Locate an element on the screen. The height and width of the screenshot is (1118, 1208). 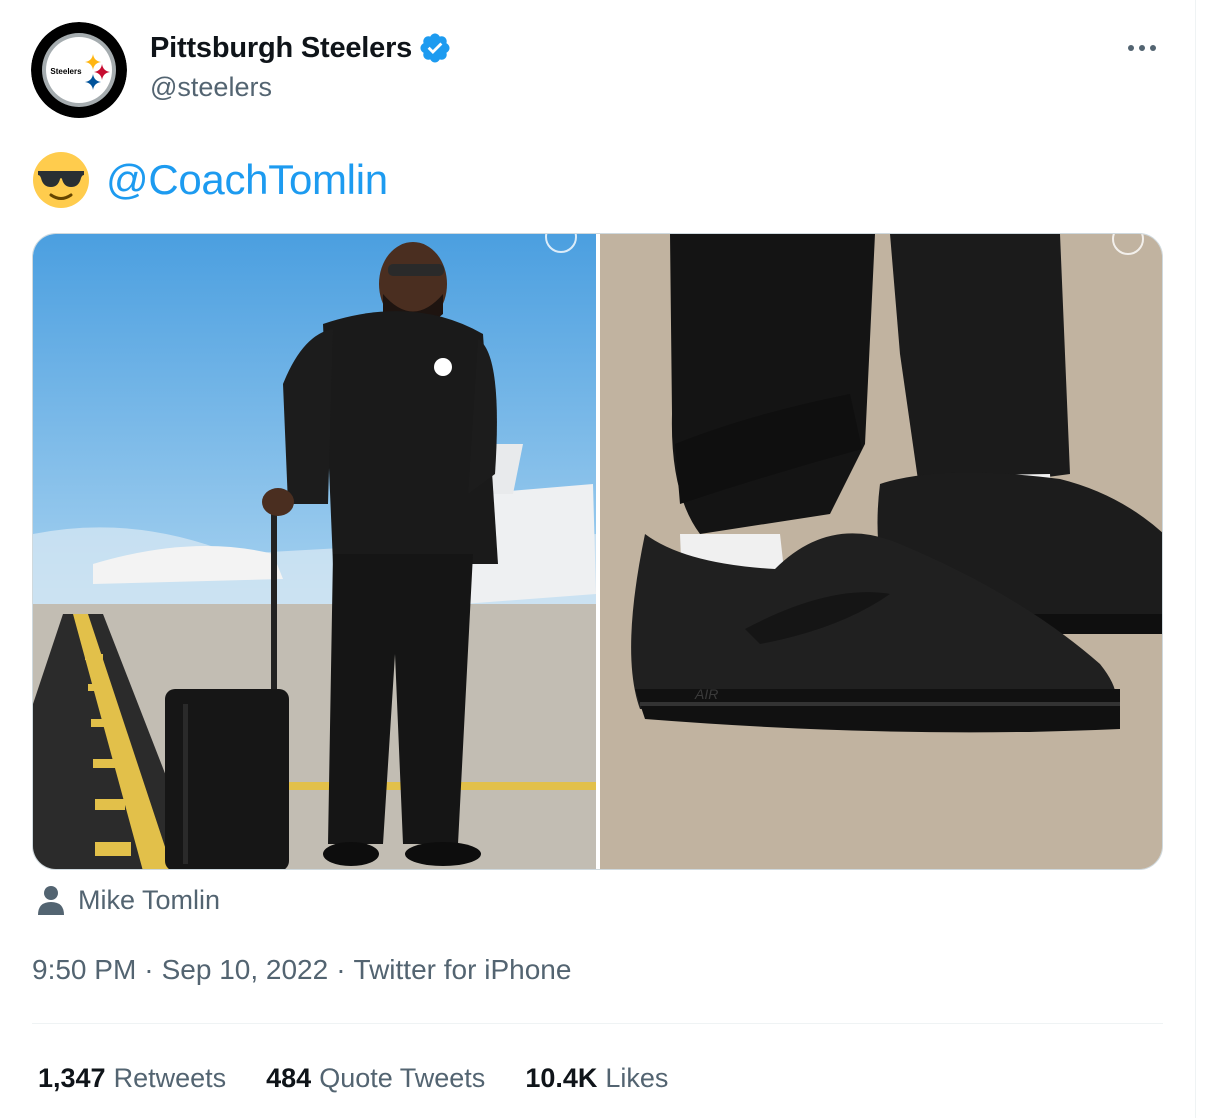
tagged-user-name: Mike Tomlin is located at coordinates (149, 899).